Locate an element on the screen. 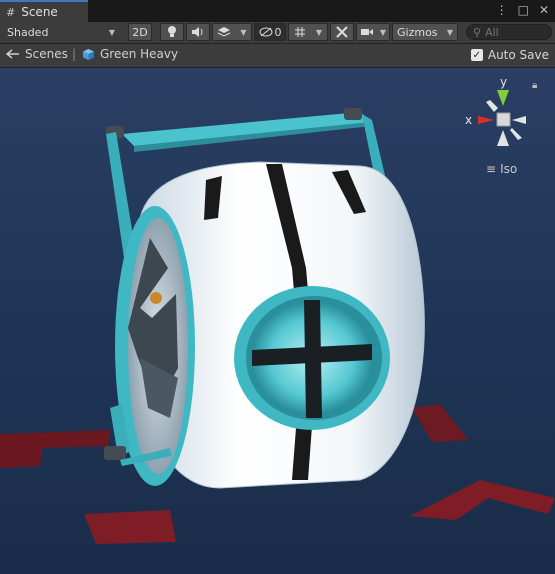 Image resolution: width=555 pixels, height=574 pixels. lighting-toggle-button is located at coordinates (172, 32).